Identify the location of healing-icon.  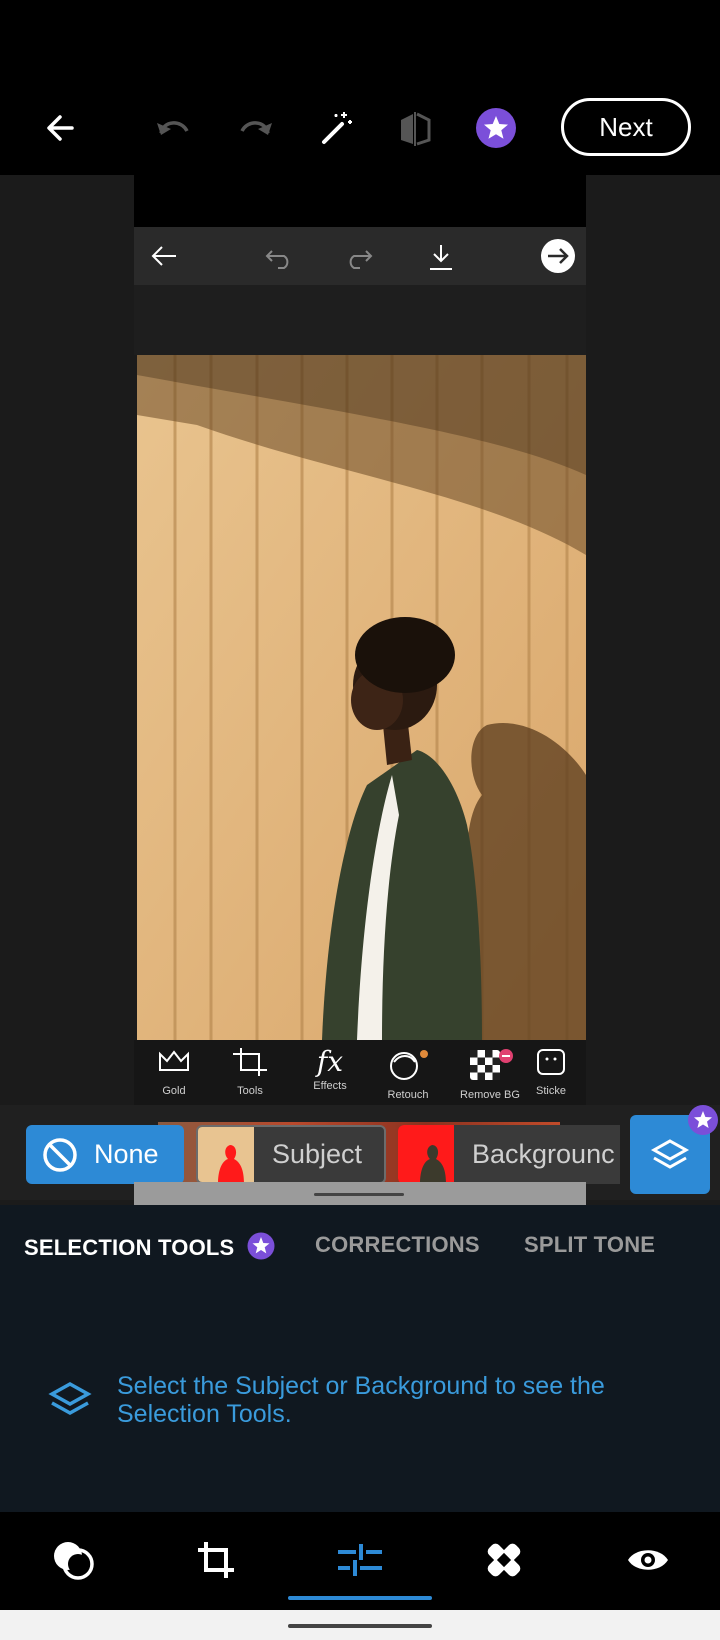
(504, 1560).